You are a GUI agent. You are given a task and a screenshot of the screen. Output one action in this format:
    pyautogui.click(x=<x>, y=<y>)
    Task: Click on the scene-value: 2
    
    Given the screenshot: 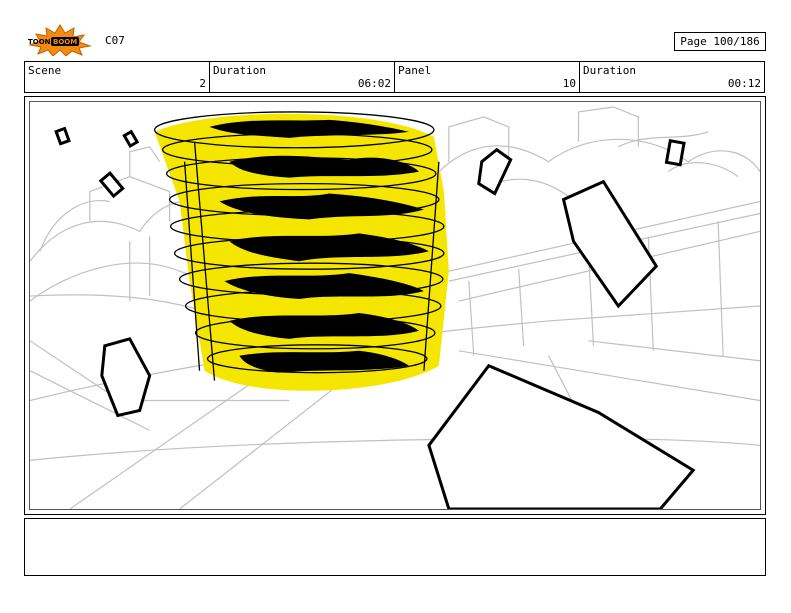 What is the action you would take?
    pyautogui.click(x=202, y=83)
    